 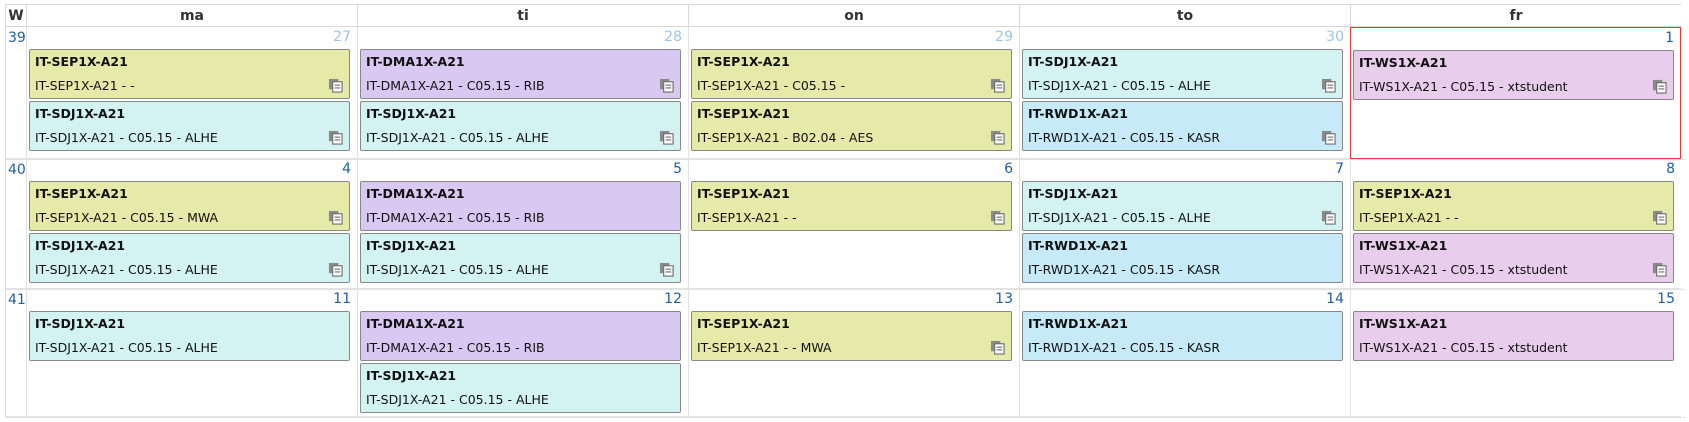 What do you see at coordinates (15, 93) in the screenshot?
I see `week-number: 39` at bounding box center [15, 93].